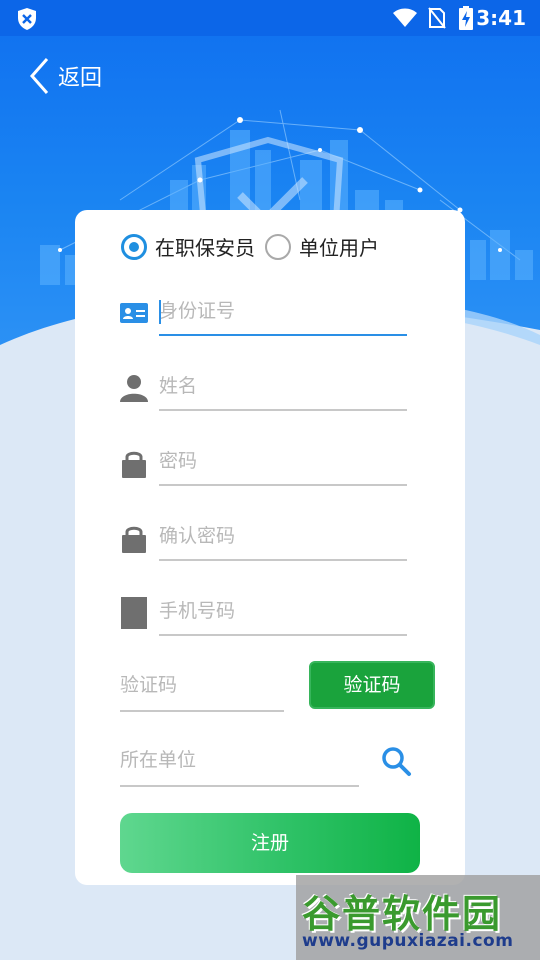 The image size is (540, 960). I want to click on id-number-field, so click(263, 312).